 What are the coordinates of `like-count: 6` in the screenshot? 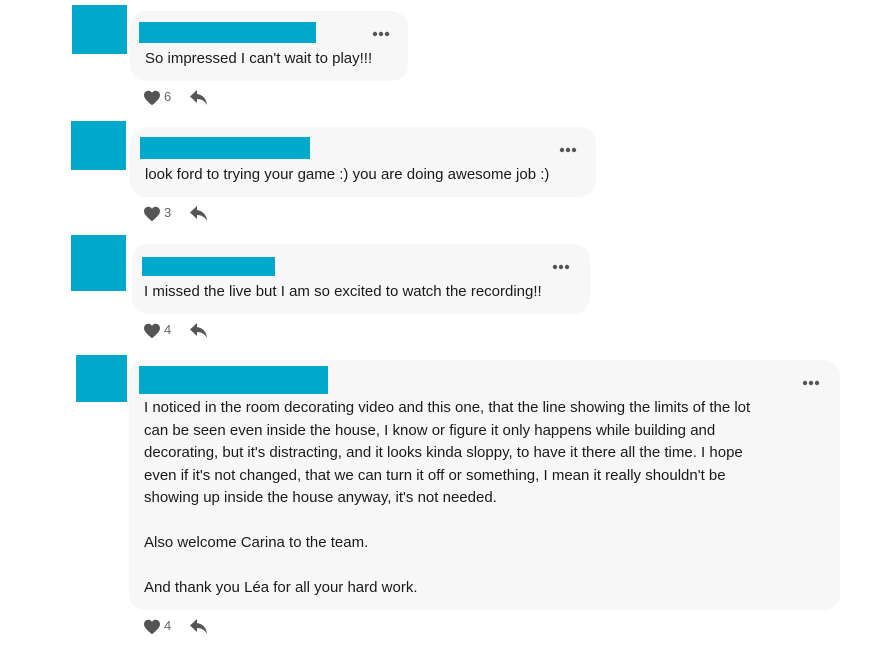 It's located at (168, 96).